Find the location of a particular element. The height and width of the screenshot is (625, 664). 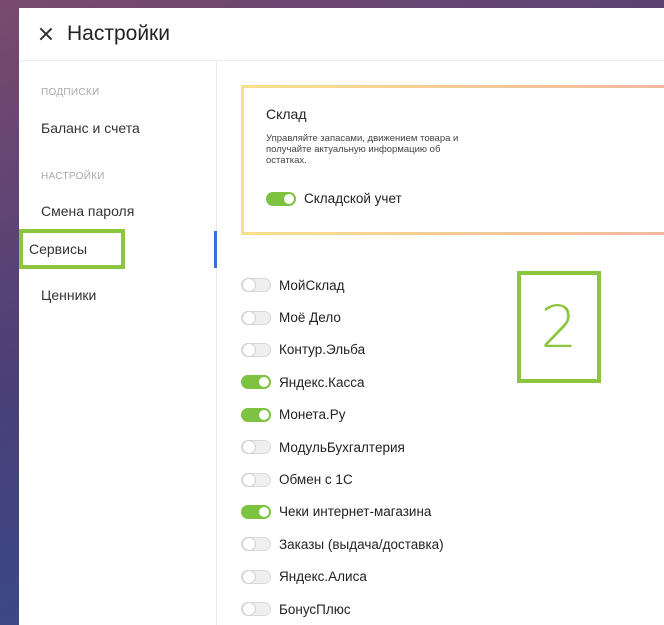

service-row: Чеки интернет-магазина is located at coordinates (342, 512).